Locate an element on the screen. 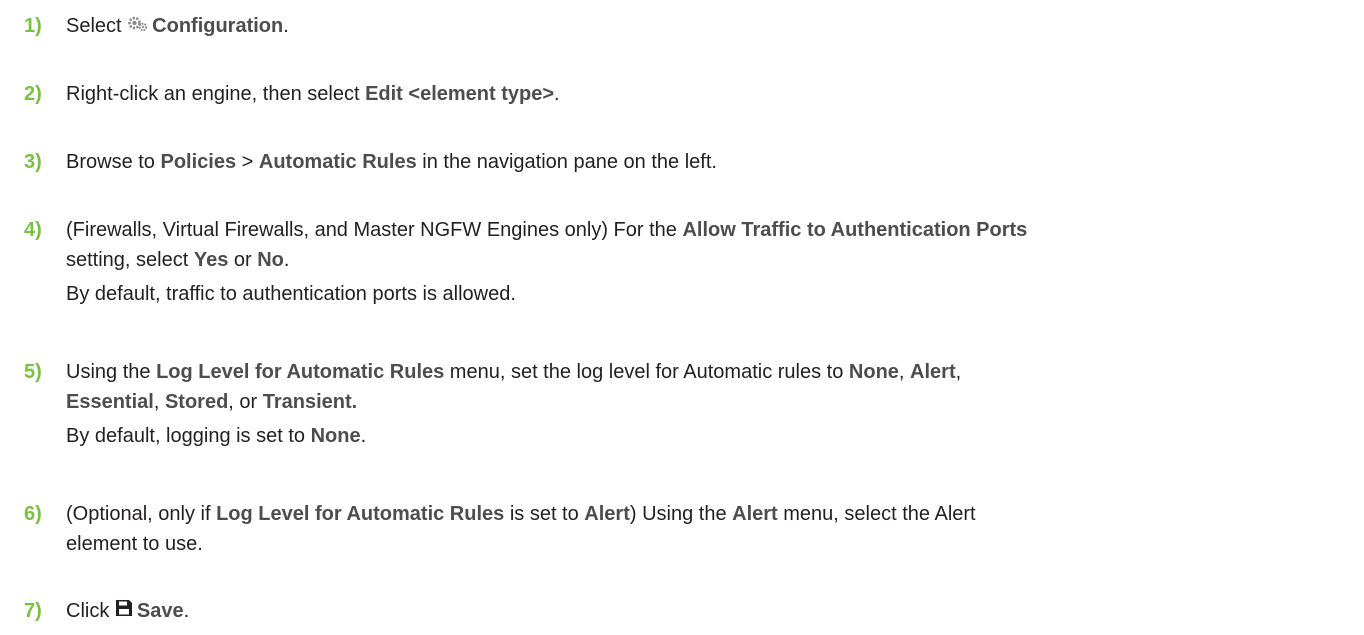  step-text: By default, logging is set to is located at coordinates (188, 436).